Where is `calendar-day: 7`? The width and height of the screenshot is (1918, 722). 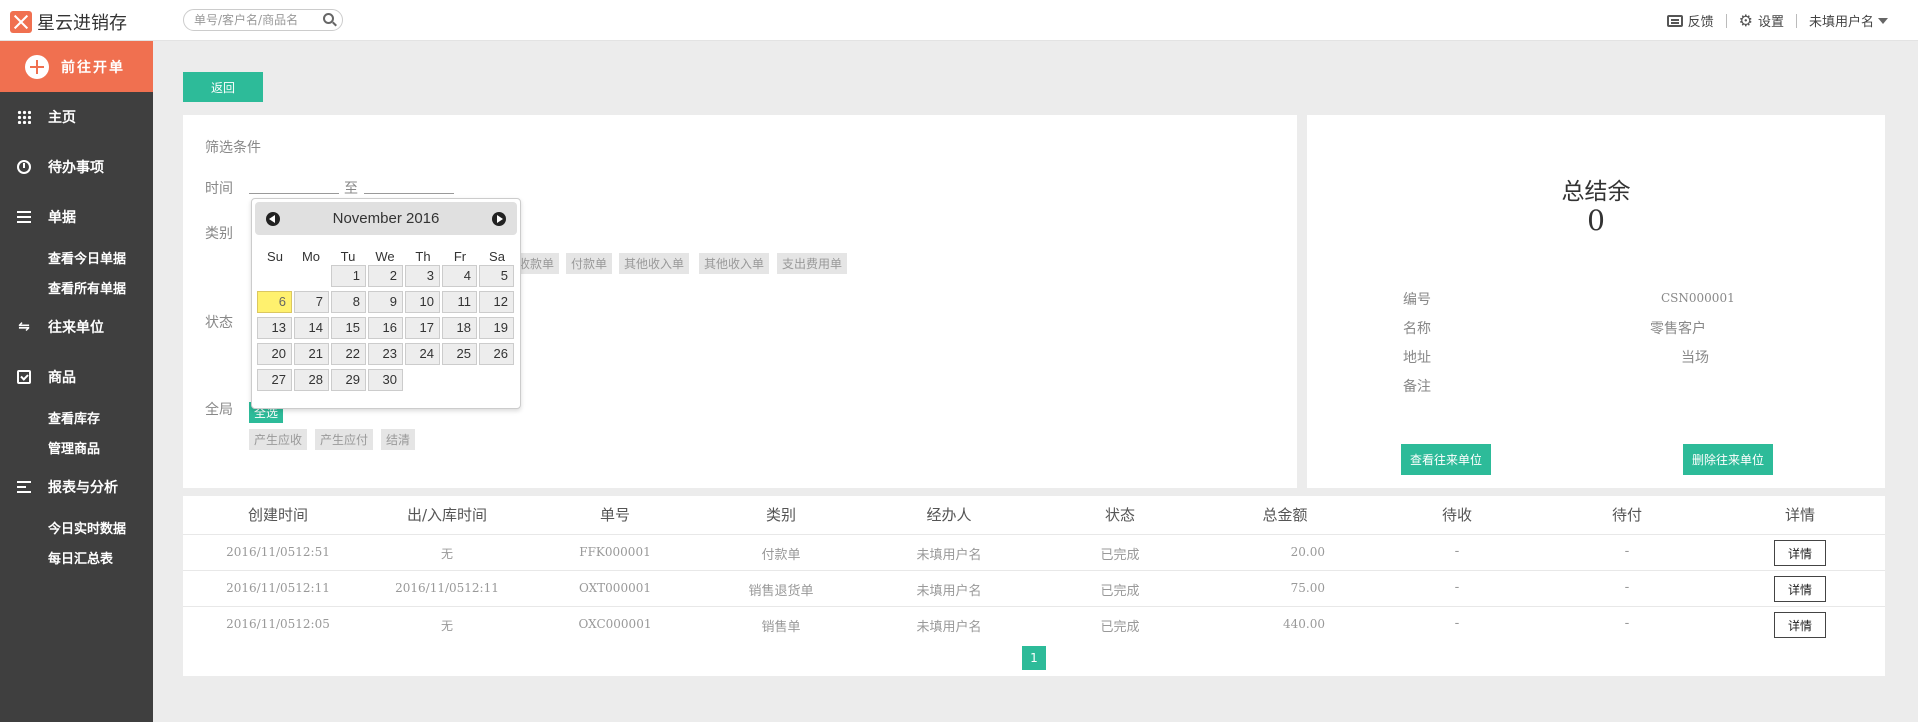
calendar-day: 7 is located at coordinates (311, 302).